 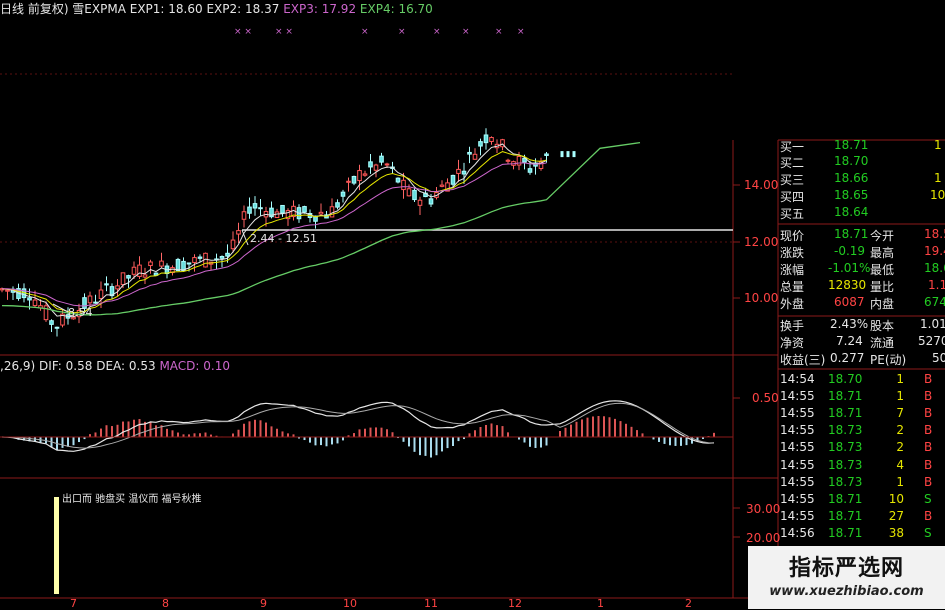 What do you see at coordinates (896, 498) in the screenshot?
I see `trade-vol: 10` at bounding box center [896, 498].